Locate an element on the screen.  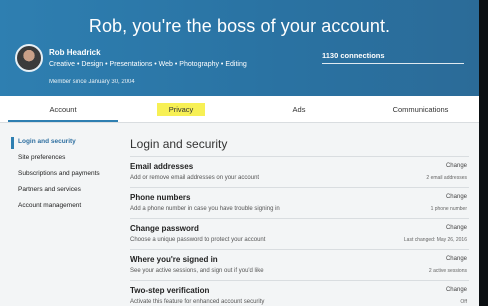
row-title: Where you're signed in is located at coordinates (174, 259).